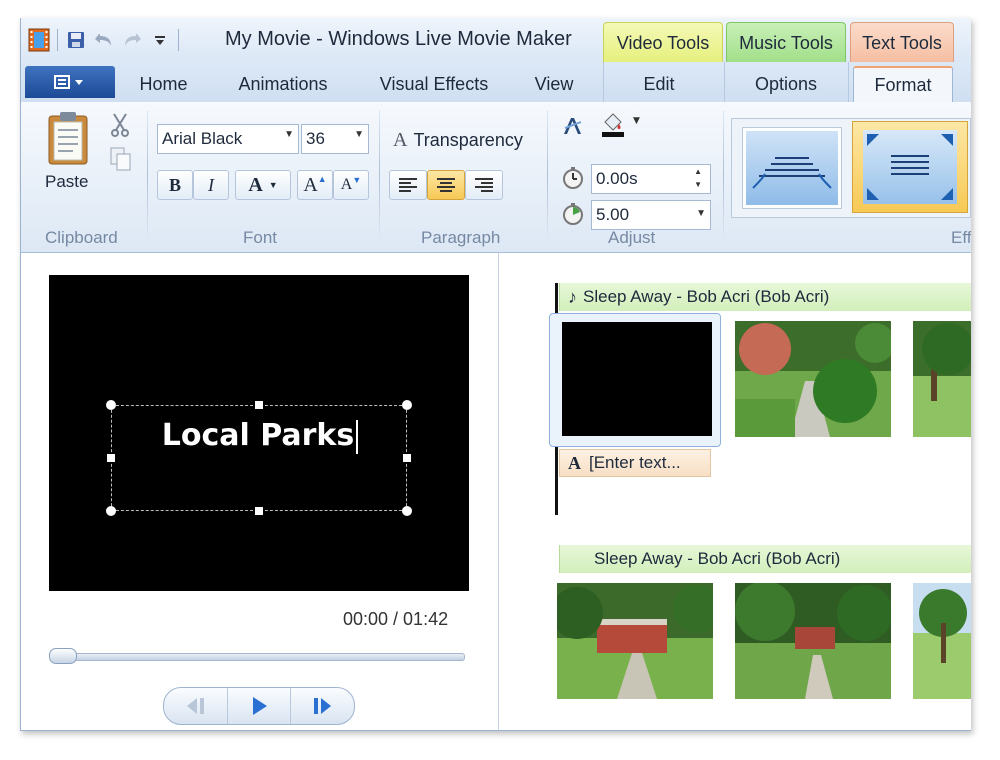  I want to click on tab-view: View, so click(554, 84).